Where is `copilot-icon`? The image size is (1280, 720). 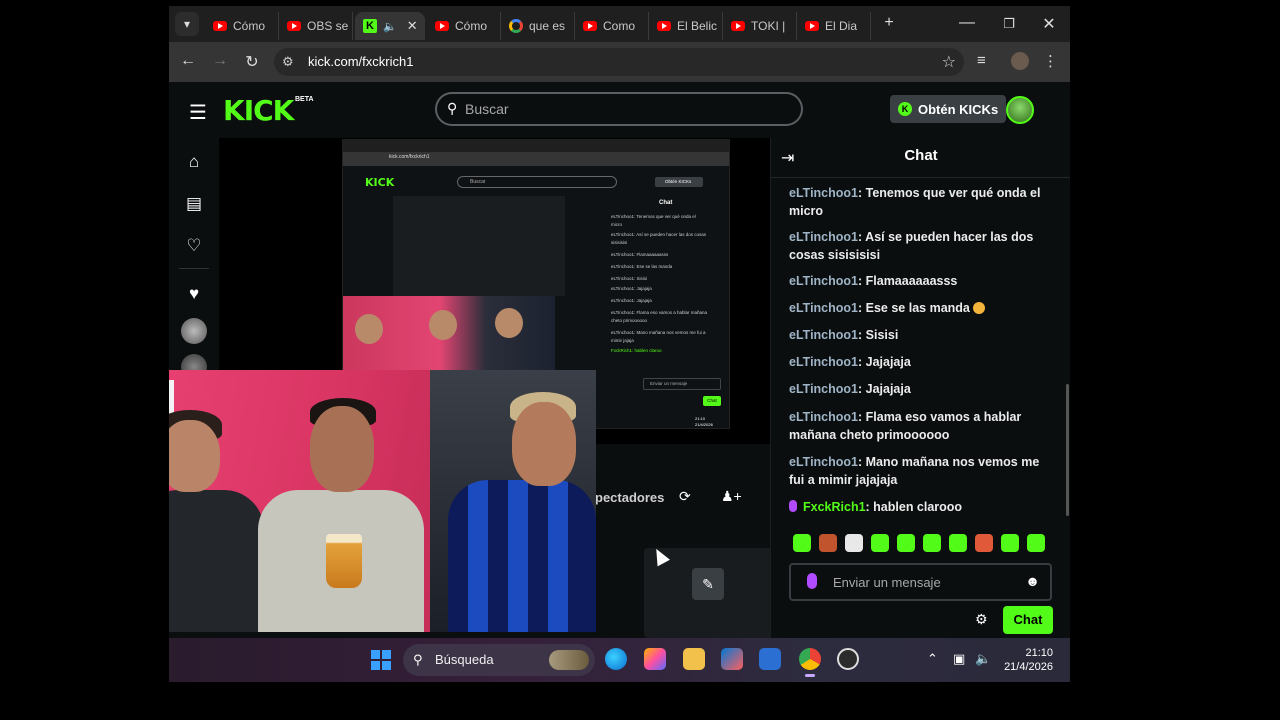 copilot-icon is located at coordinates (655, 659).